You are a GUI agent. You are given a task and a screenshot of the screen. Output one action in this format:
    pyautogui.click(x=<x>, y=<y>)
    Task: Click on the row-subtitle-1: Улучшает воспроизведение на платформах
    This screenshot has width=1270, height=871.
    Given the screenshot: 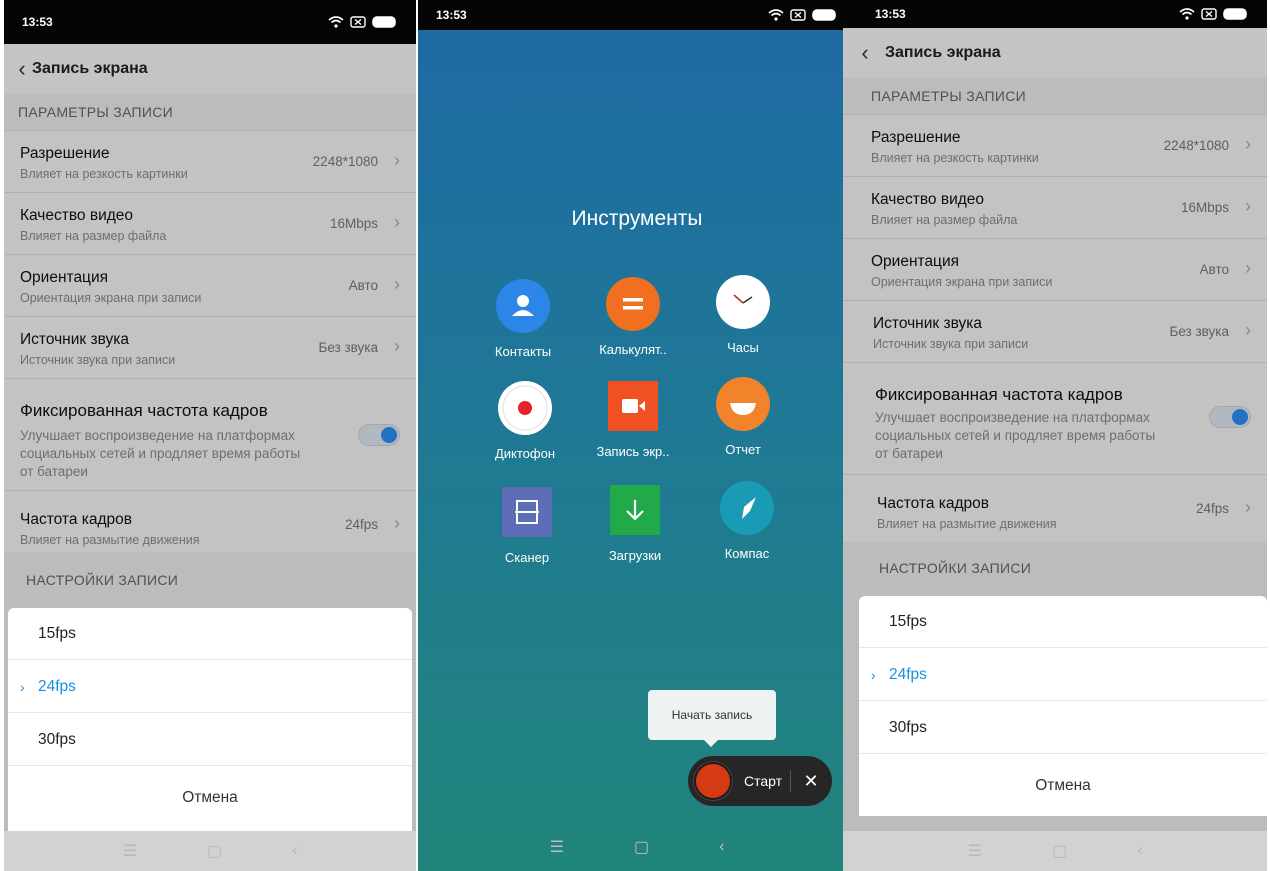 What is the action you would take?
    pyautogui.click(x=1012, y=417)
    